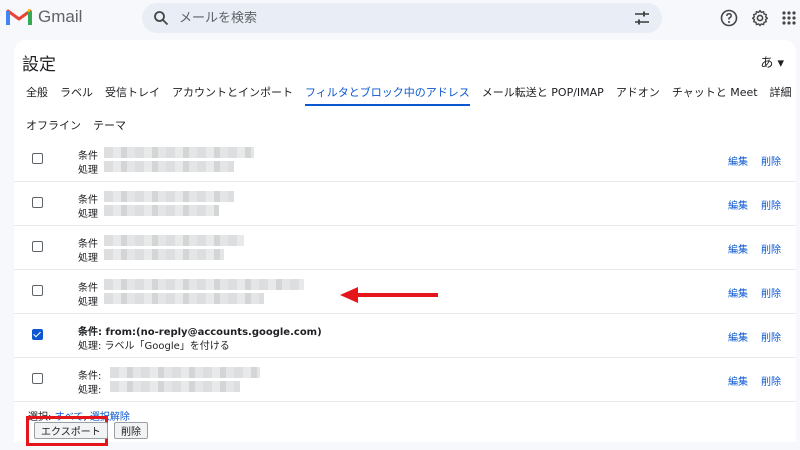  I want to click on export-button: エクスポート, so click(71, 430).